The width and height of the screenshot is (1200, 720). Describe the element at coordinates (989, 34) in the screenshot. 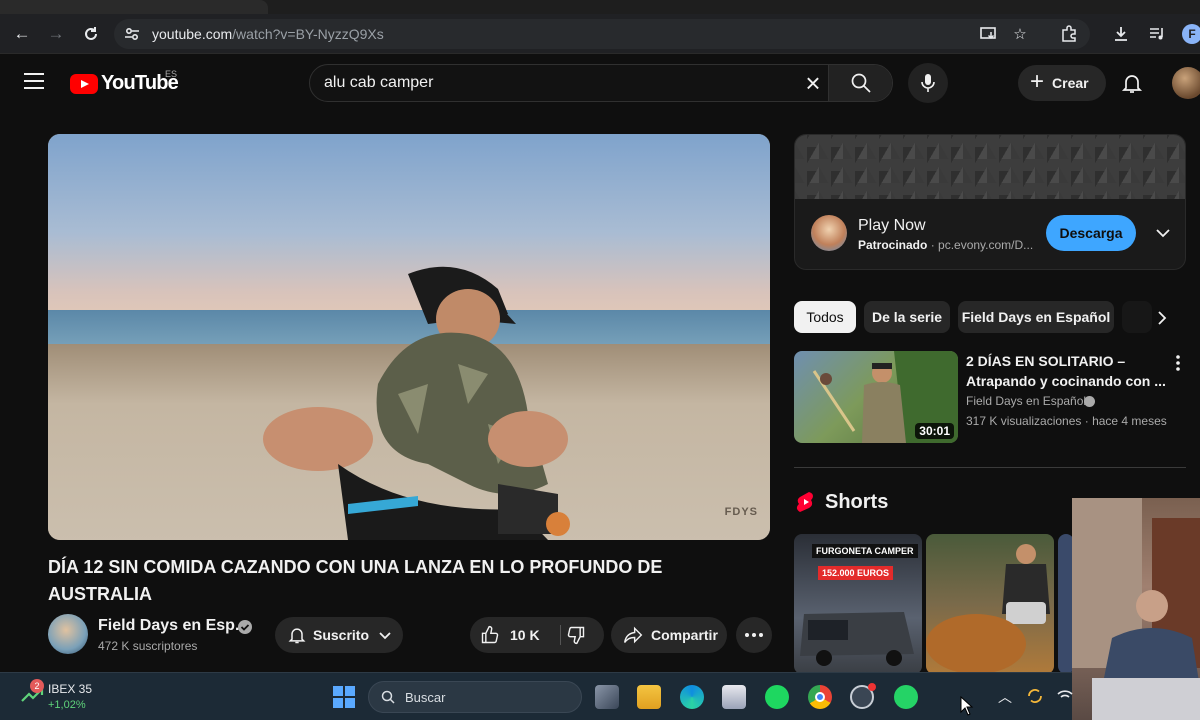

I see `install-app-icon` at that location.